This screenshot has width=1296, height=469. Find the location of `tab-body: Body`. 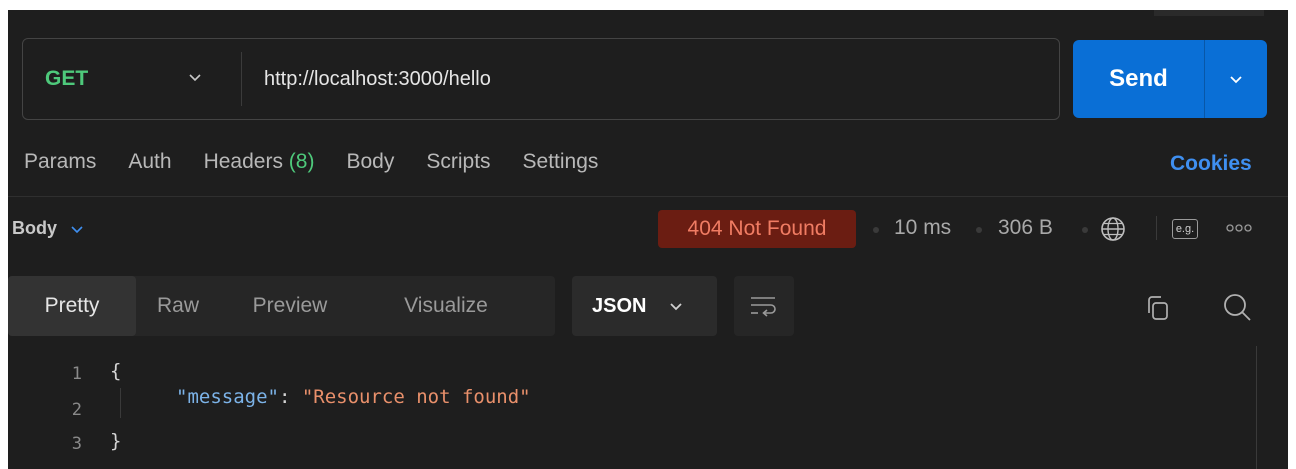

tab-body: Body is located at coordinates (370, 162).